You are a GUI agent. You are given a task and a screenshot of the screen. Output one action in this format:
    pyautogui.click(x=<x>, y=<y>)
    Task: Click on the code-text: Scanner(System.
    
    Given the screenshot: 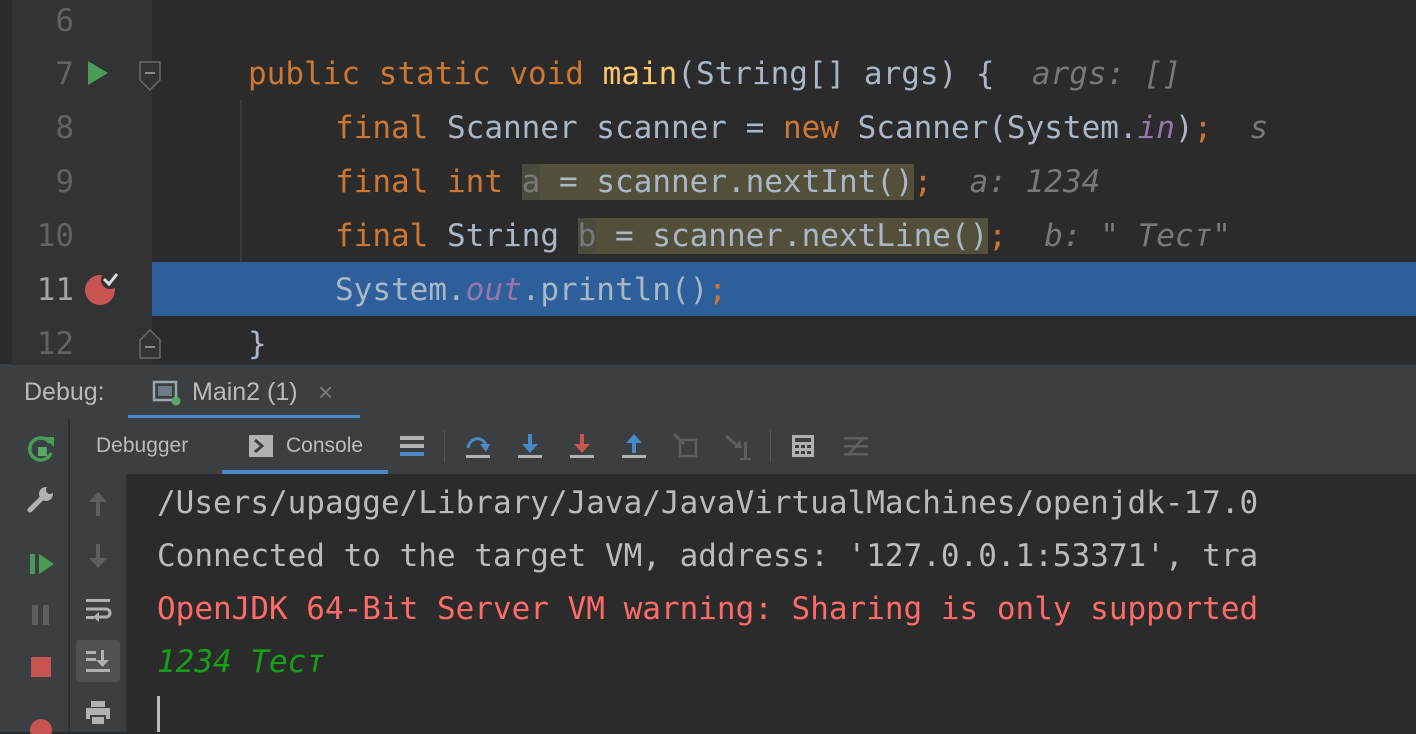 What is the action you would take?
    pyautogui.click(x=997, y=128)
    